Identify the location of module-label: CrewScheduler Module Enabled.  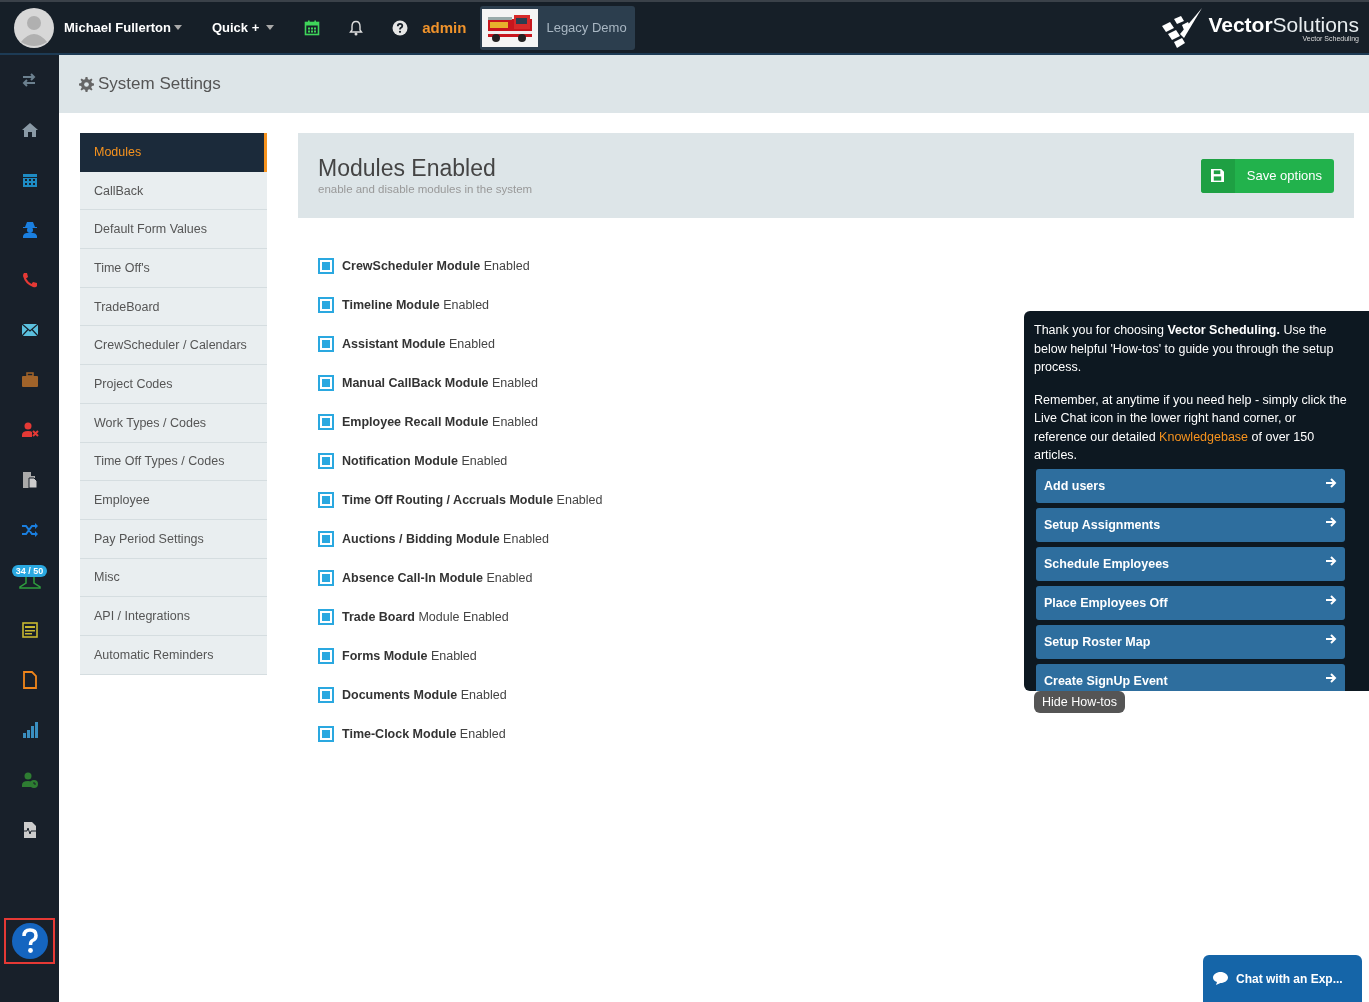
(436, 265).